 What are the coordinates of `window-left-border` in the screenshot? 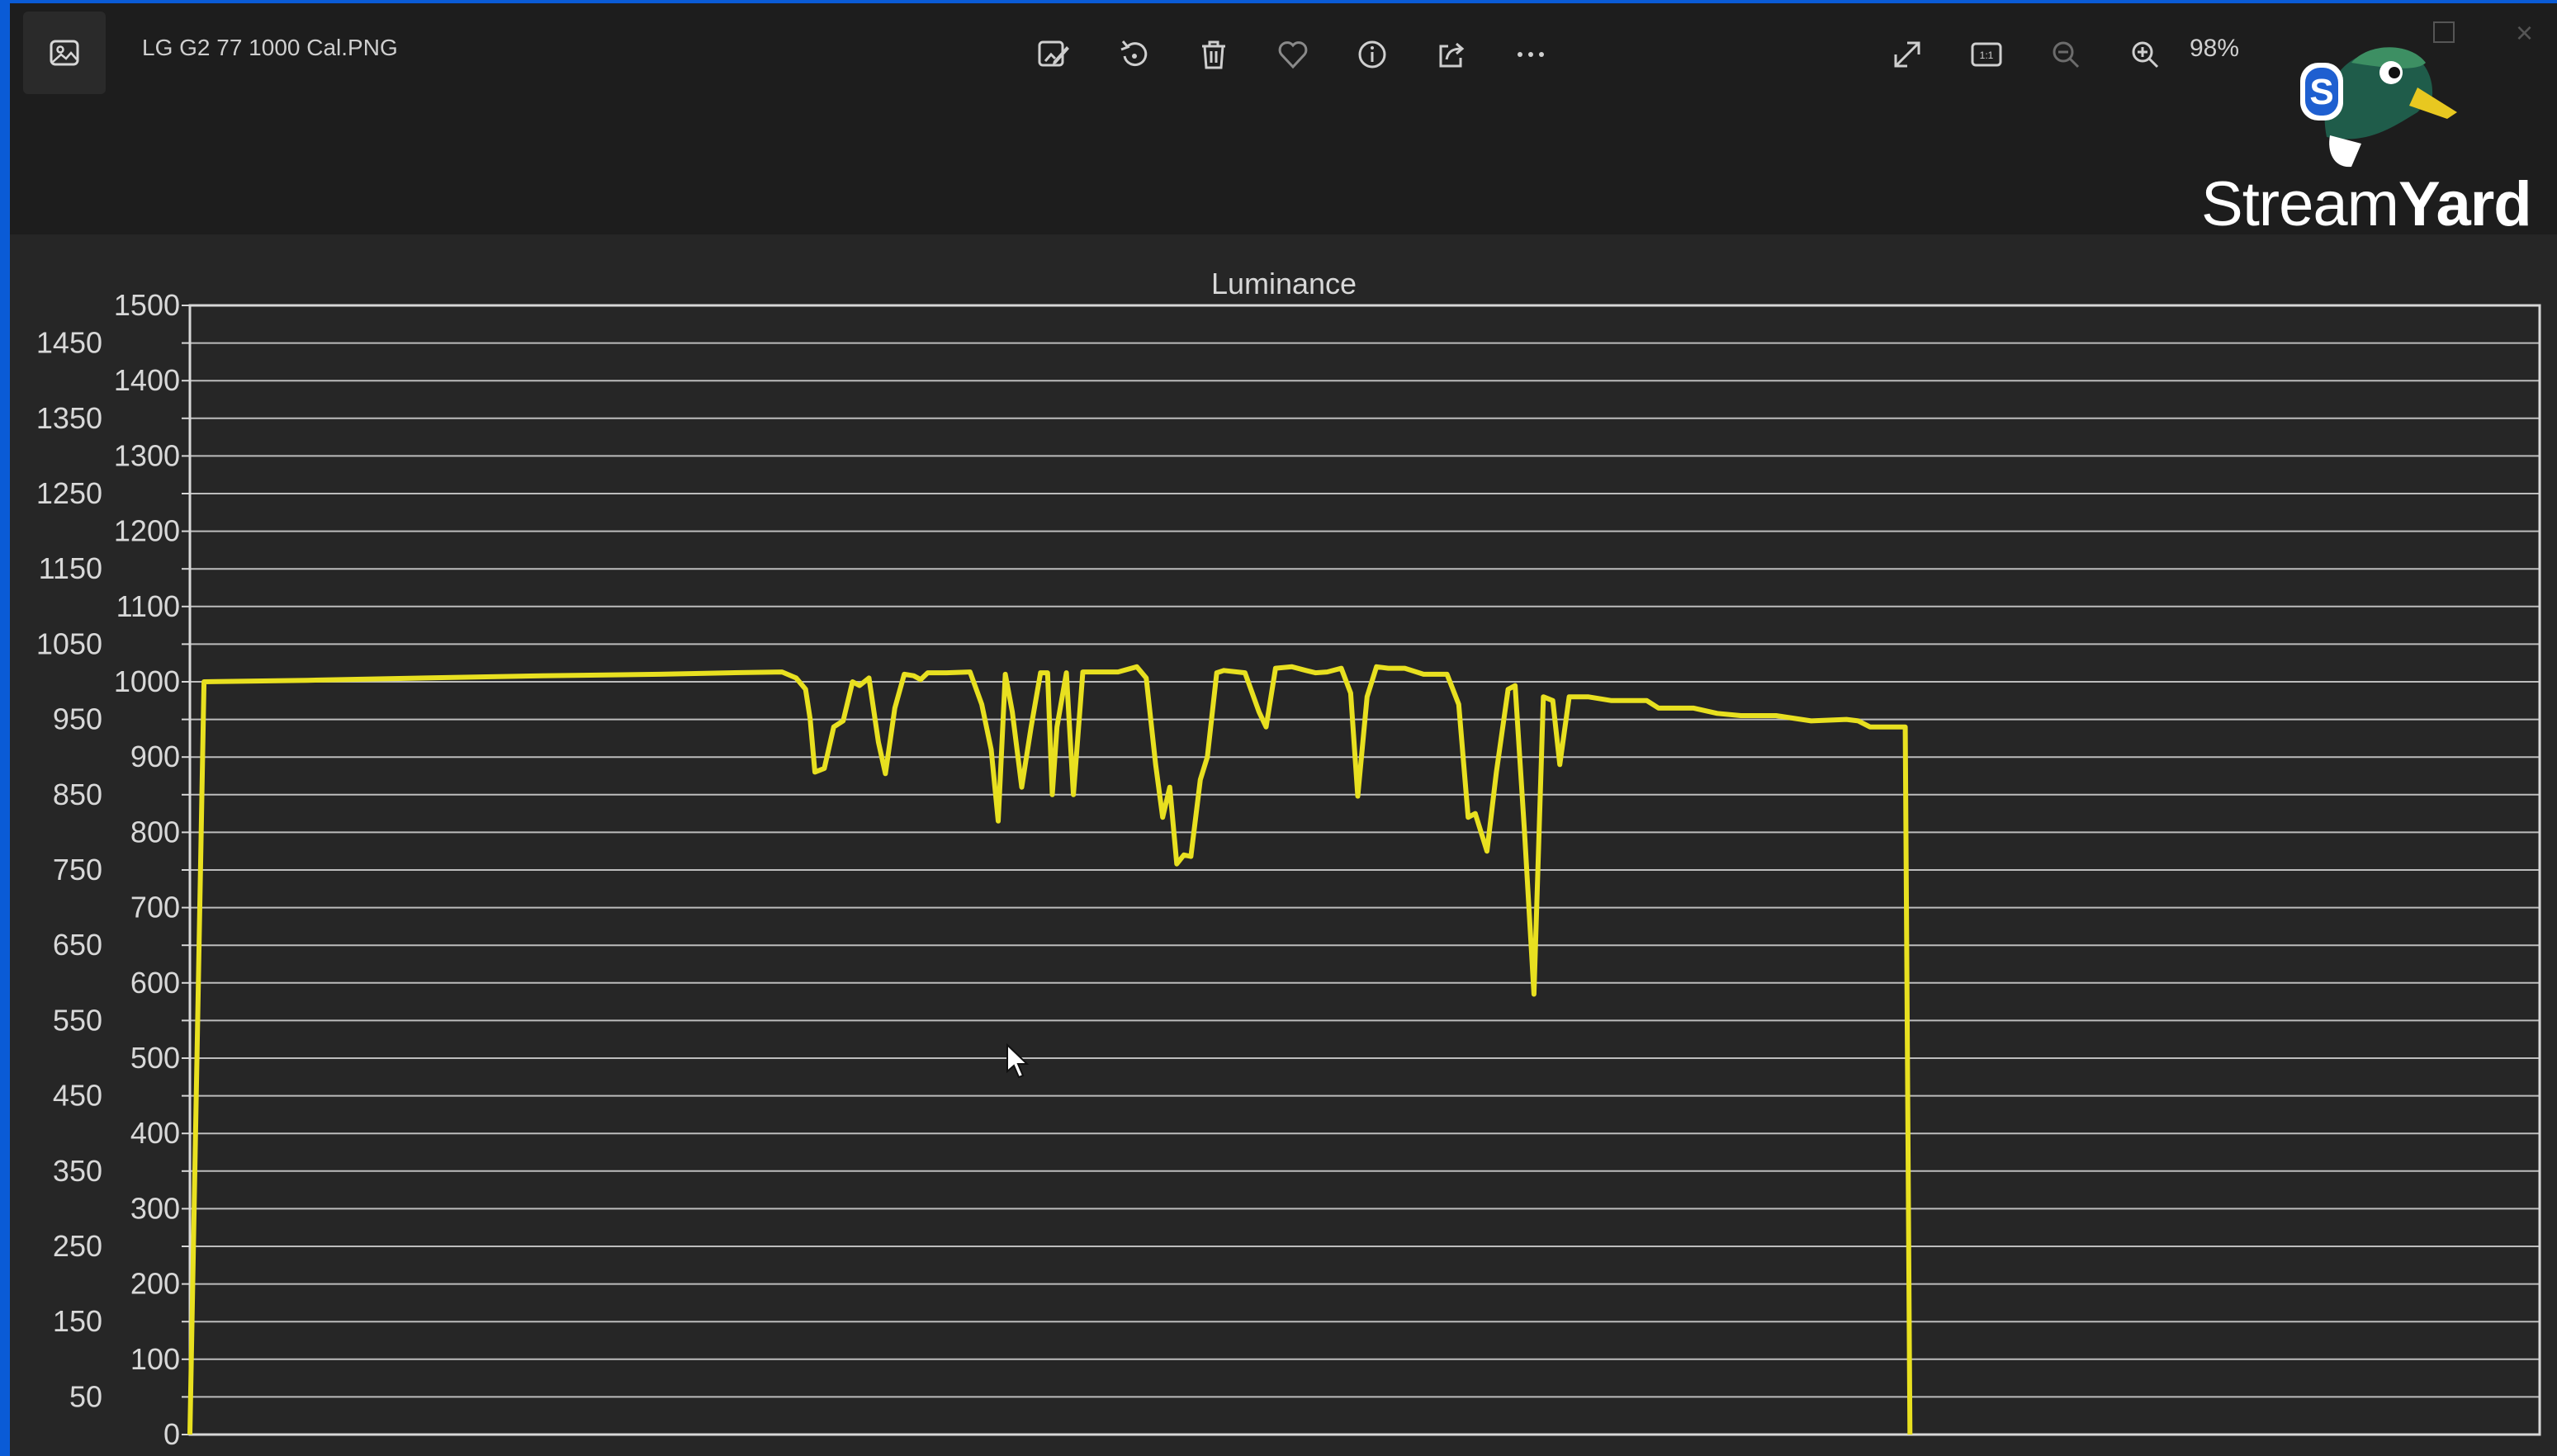 It's located at (5, 728).